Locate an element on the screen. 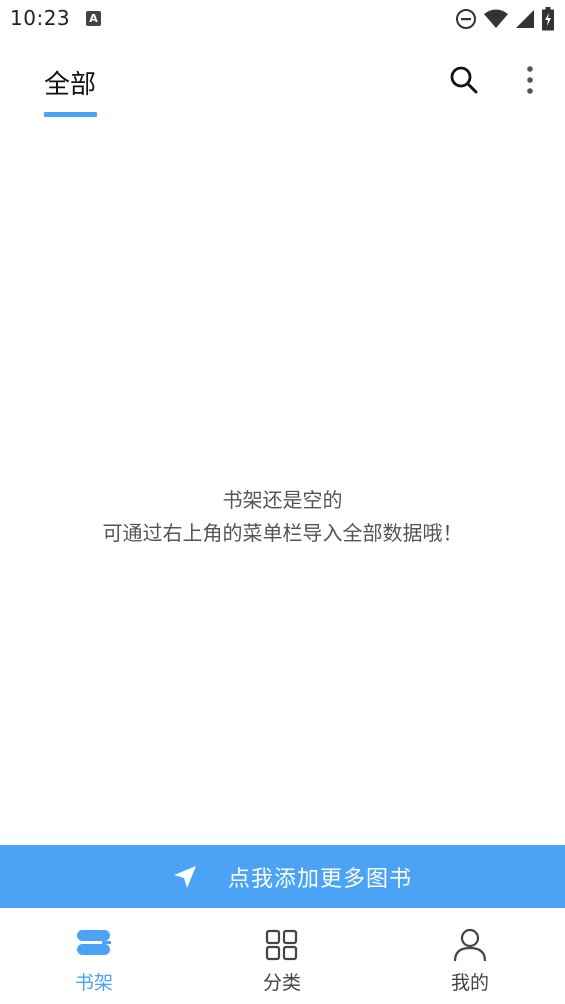 This screenshot has height=1004, width=565. empty-state-line1: 书架还是空的 is located at coordinates (282, 500).